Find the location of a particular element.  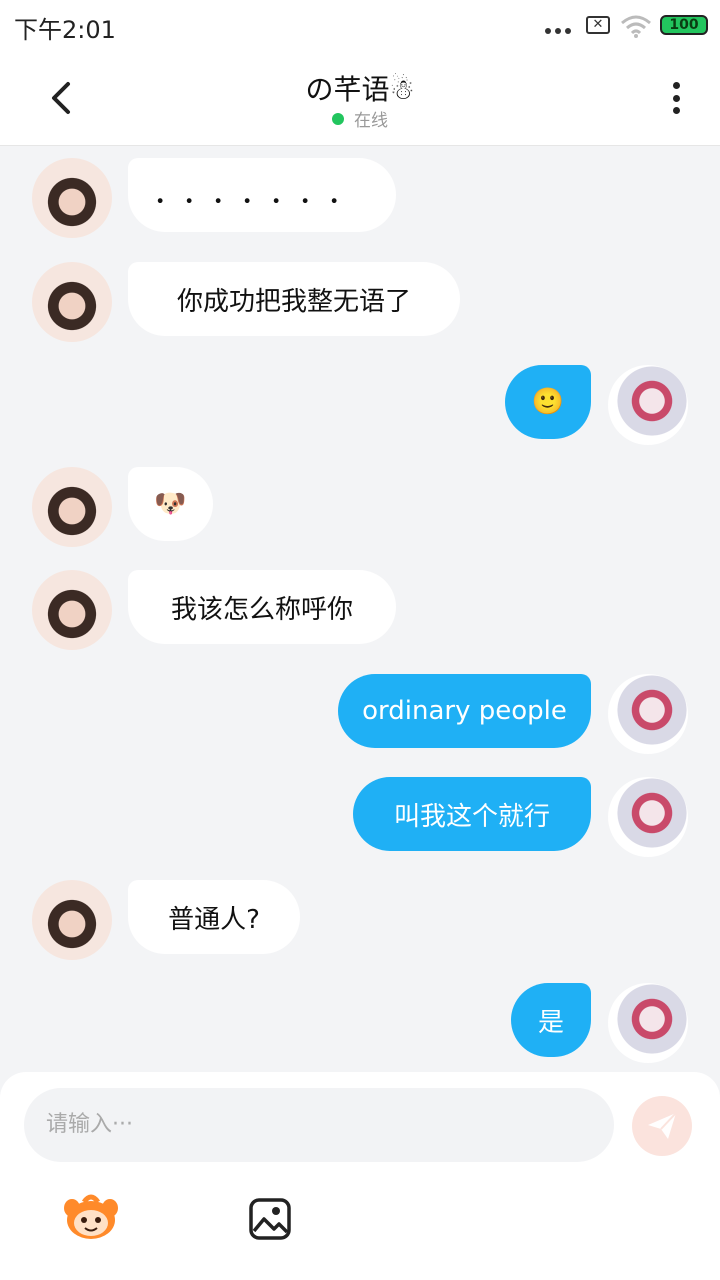

wifi-icon is located at coordinates (636, 26).